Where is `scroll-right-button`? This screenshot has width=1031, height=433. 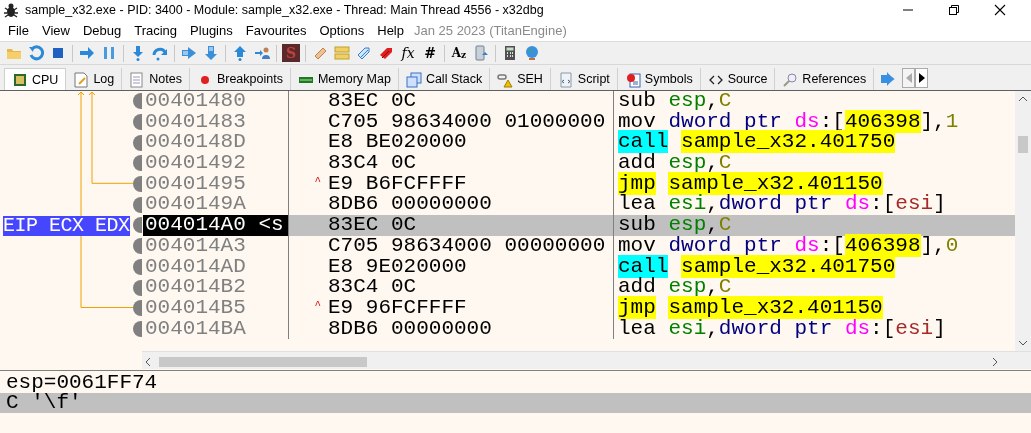 scroll-right-button is located at coordinates (922, 78).